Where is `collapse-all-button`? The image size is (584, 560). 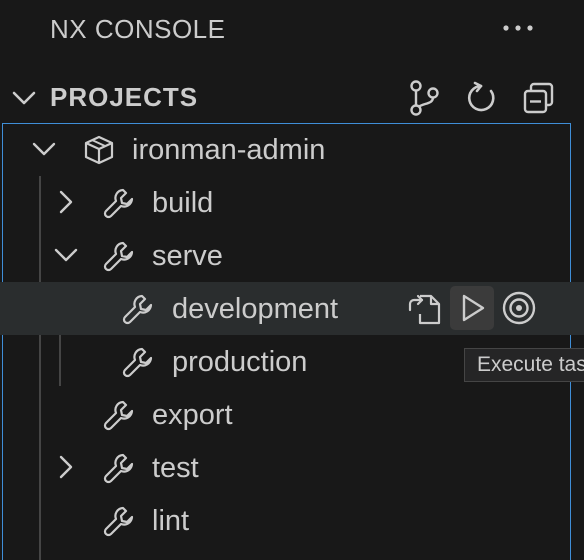 collapse-all-button is located at coordinates (539, 98).